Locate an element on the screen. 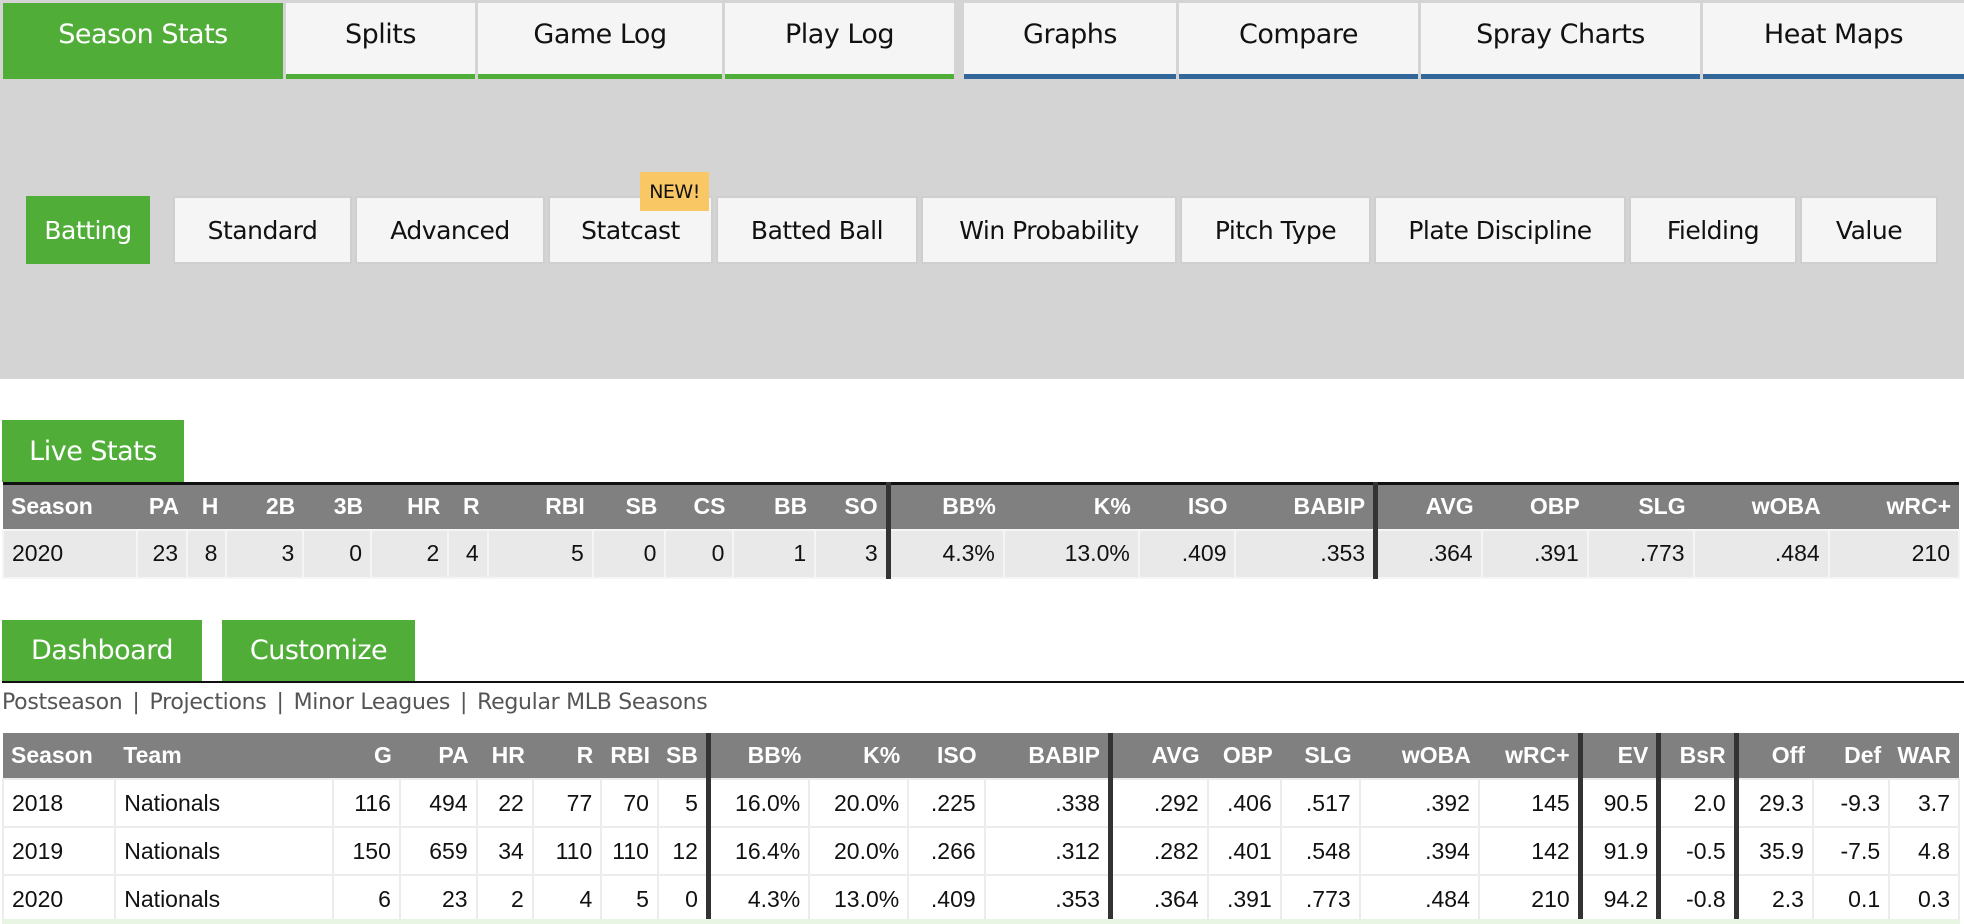  tab-splits: Splits is located at coordinates (380, 41).